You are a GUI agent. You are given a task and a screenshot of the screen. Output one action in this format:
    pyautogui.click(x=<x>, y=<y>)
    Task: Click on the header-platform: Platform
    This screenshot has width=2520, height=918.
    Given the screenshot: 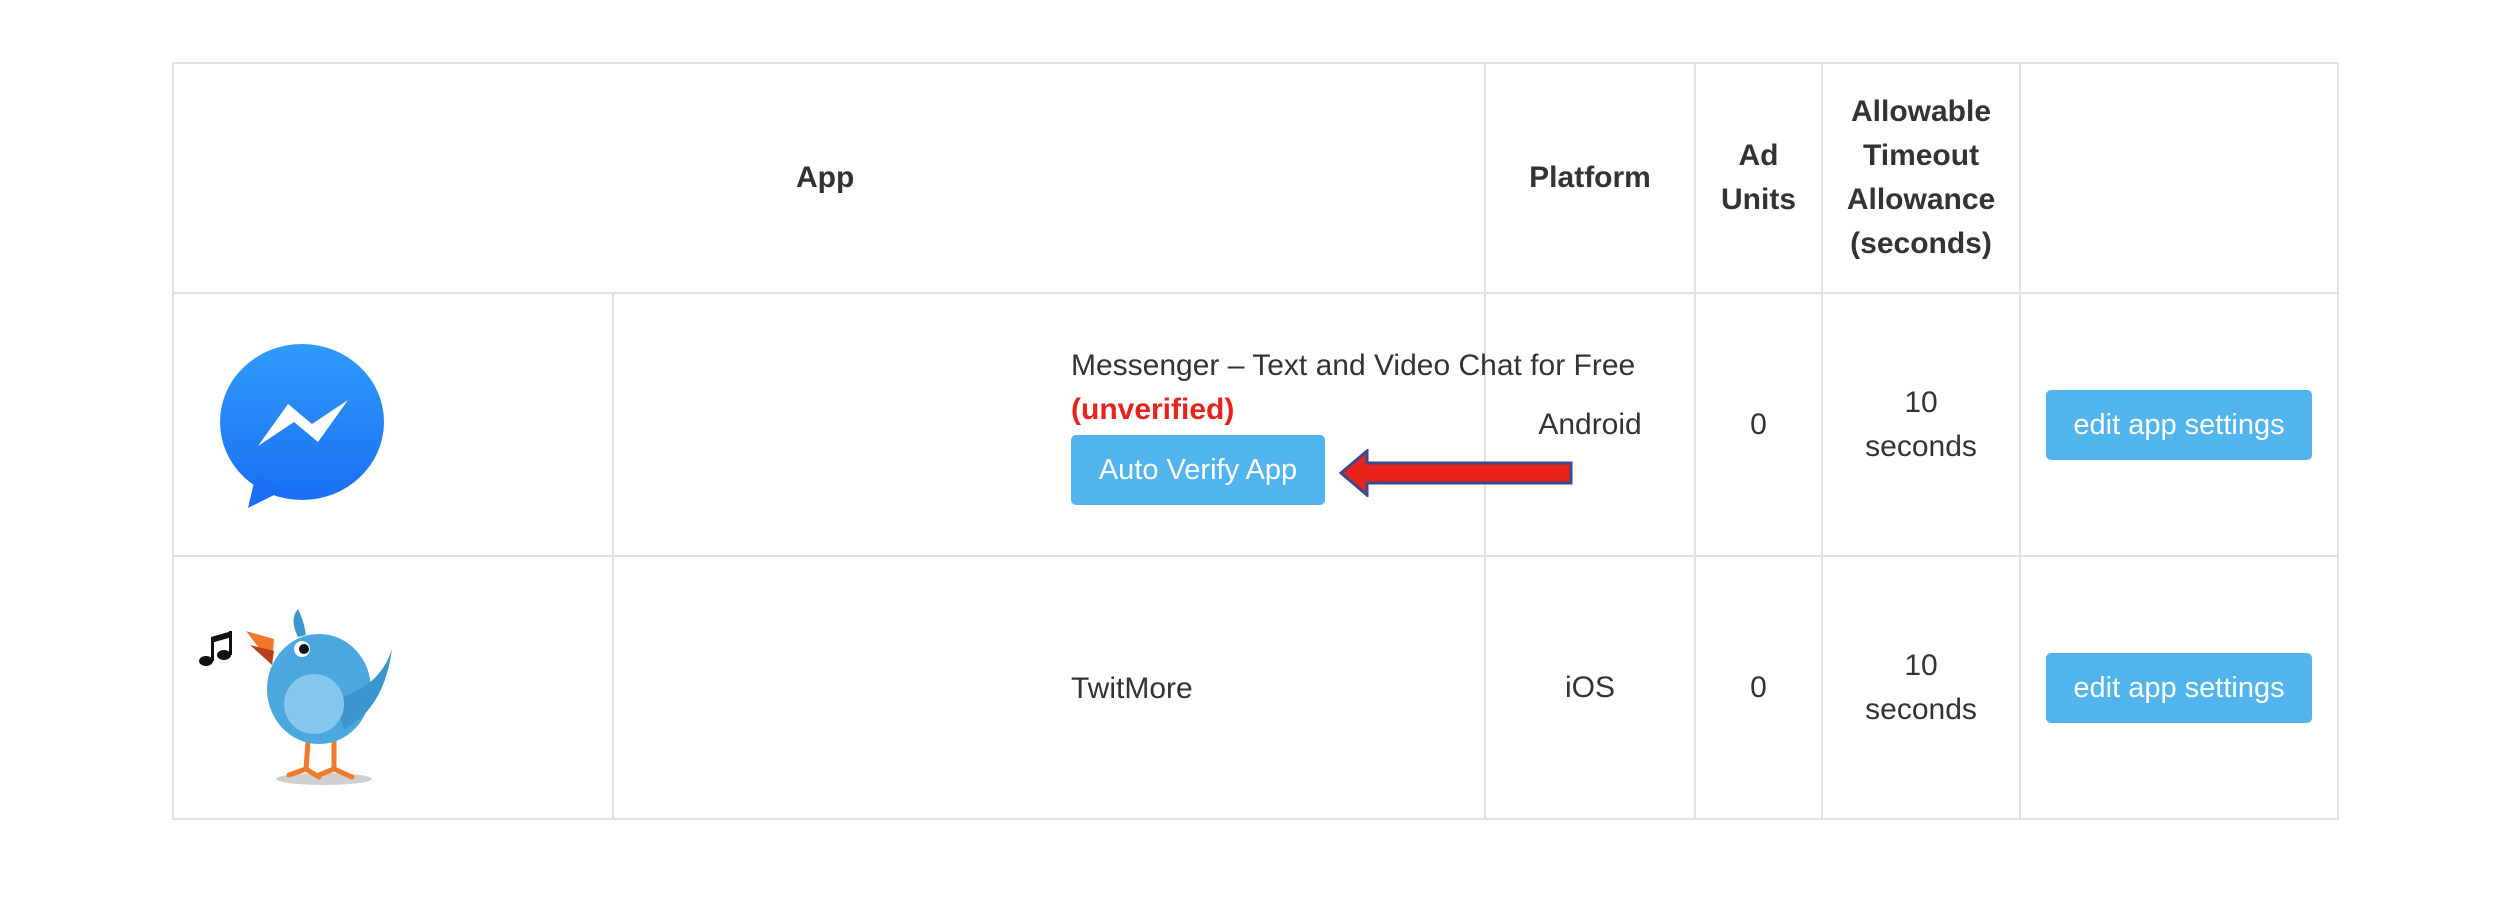 What is the action you would take?
    pyautogui.click(x=1590, y=178)
    